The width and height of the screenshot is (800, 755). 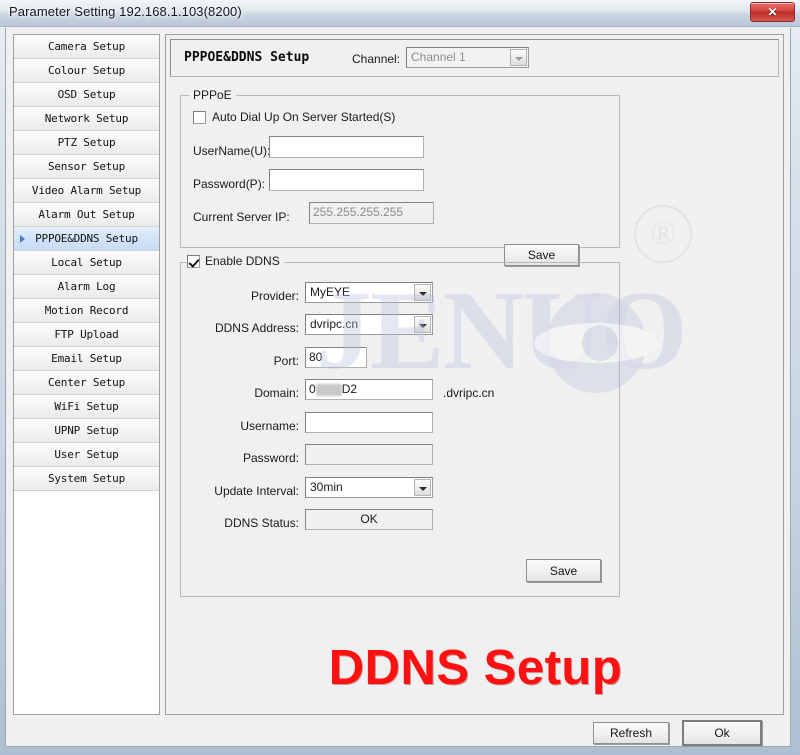 I want to click on sidebar-item-upnp-setup: UPNP Setup, so click(x=86, y=431).